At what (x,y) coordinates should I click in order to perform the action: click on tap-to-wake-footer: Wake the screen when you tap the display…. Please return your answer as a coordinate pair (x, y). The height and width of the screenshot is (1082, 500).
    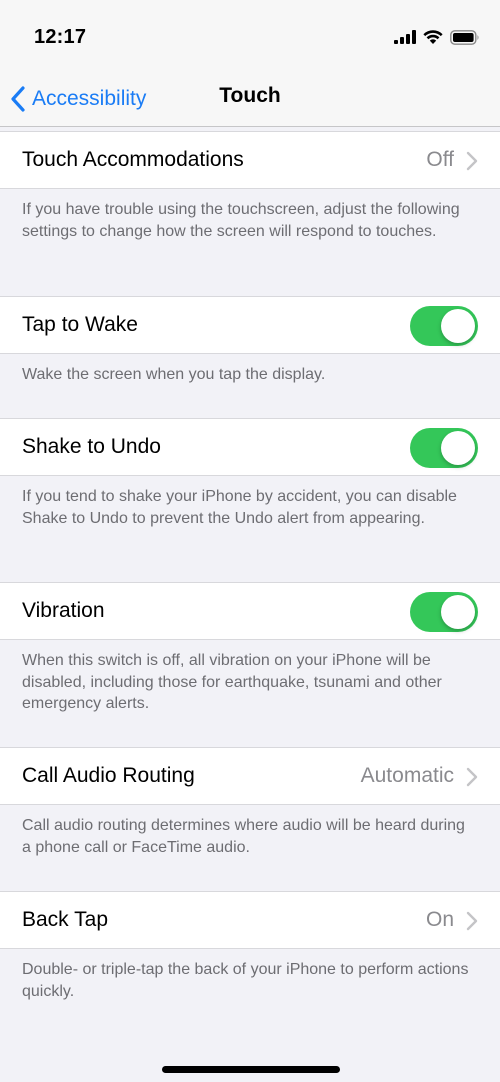
    Looking at the image, I should click on (174, 374).